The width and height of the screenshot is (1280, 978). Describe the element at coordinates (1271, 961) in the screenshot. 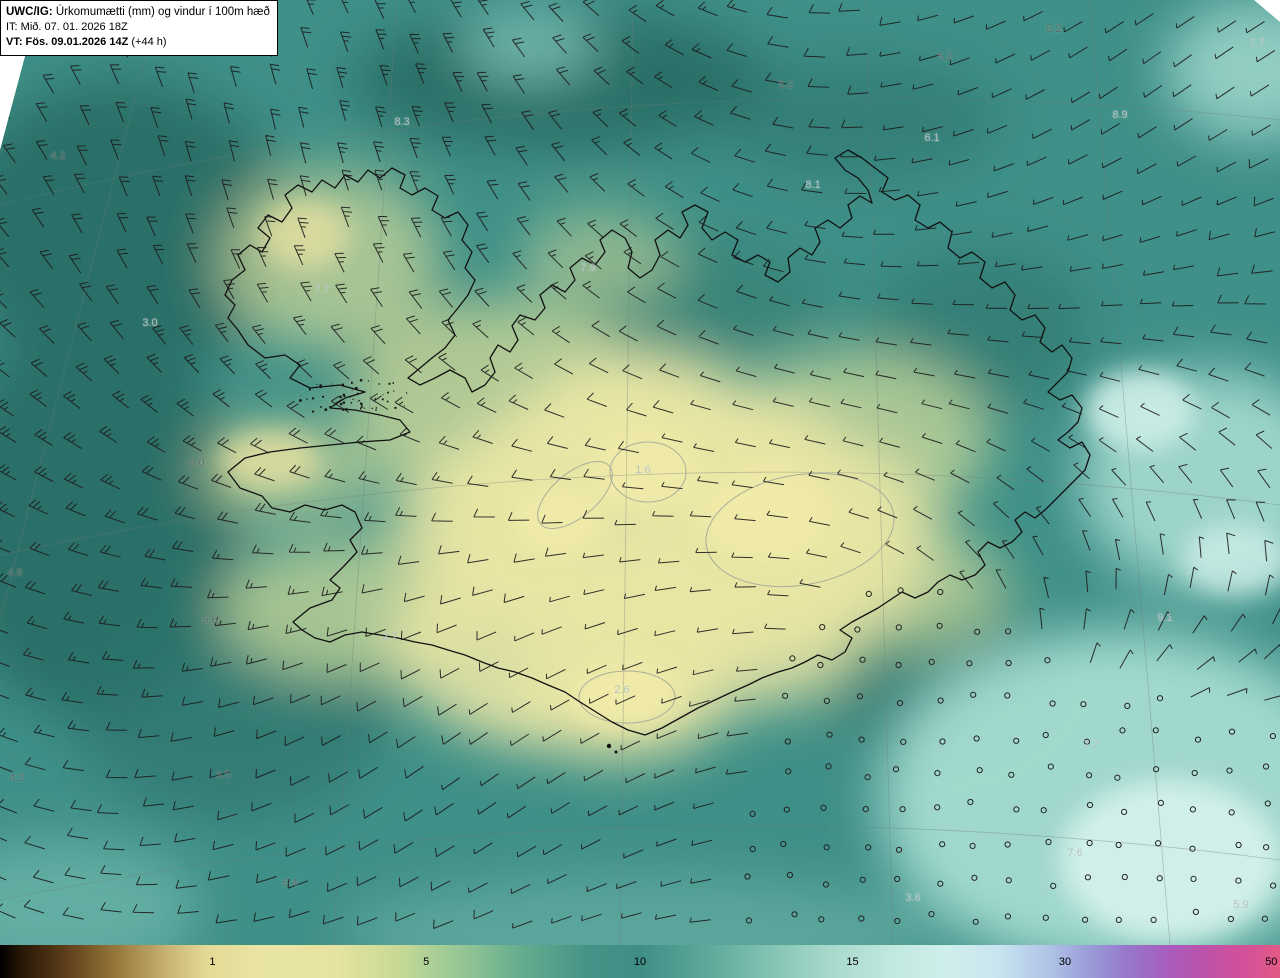

I see `colorbar-tick-label: 50` at that location.